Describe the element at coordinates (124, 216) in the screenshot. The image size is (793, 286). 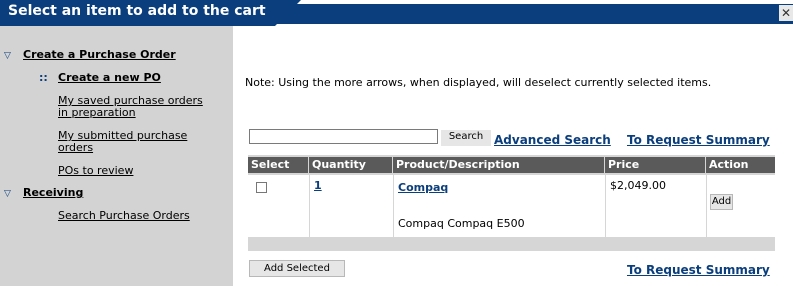
I see `sidebar-item-search-pos: Search Purchase Orders` at that location.